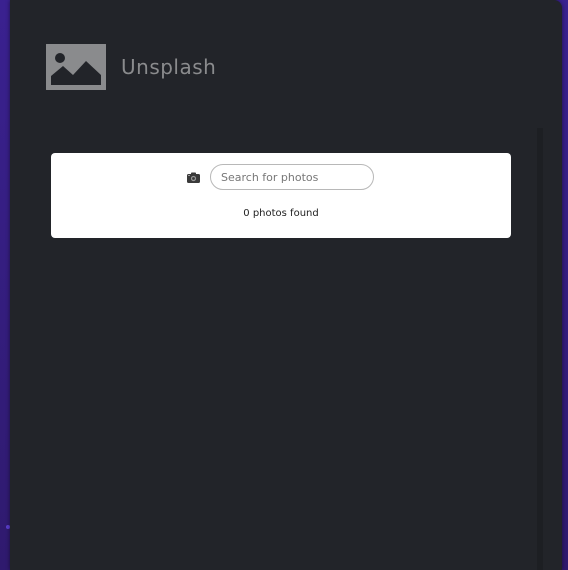  I want to click on app-header: Unsplash, so click(131, 67).